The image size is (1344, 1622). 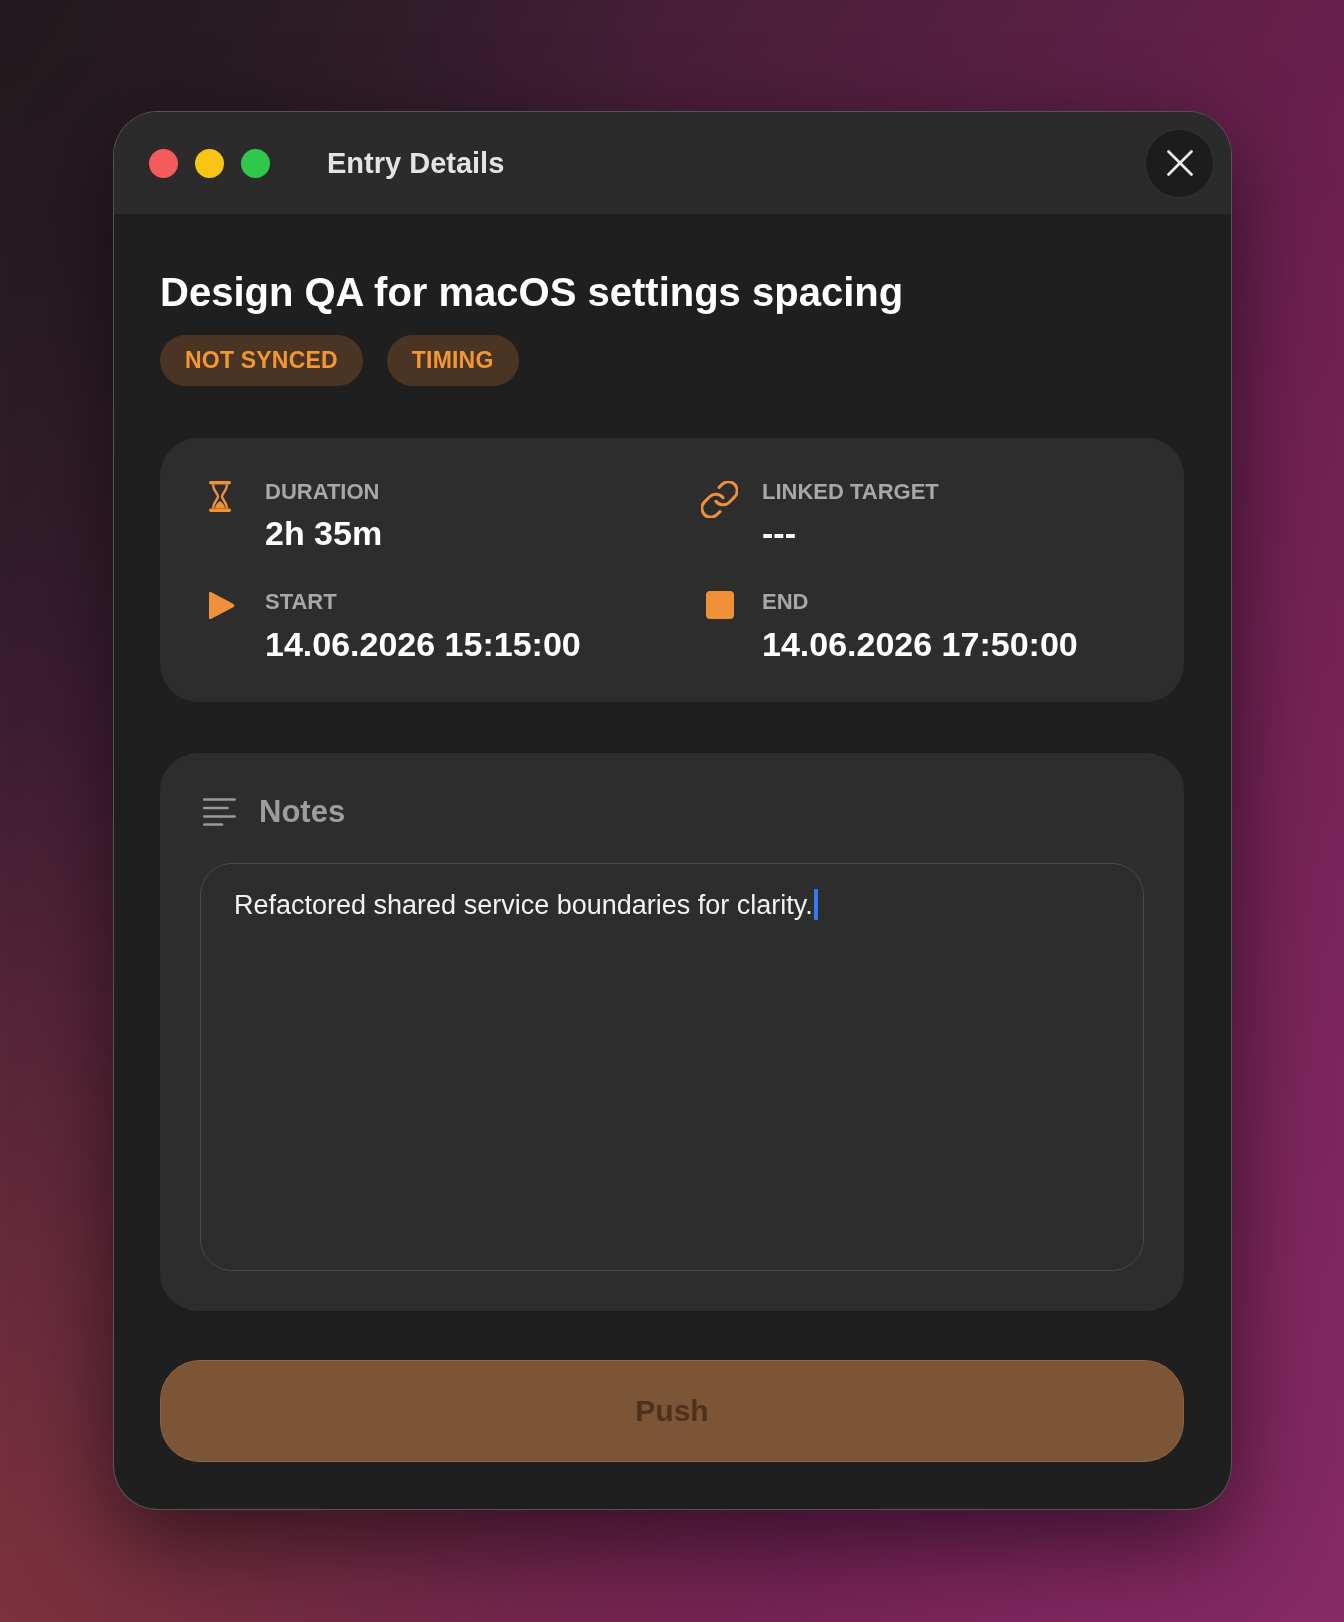 I want to click on status-tag: NOT SYNCED, so click(x=261, y=360).